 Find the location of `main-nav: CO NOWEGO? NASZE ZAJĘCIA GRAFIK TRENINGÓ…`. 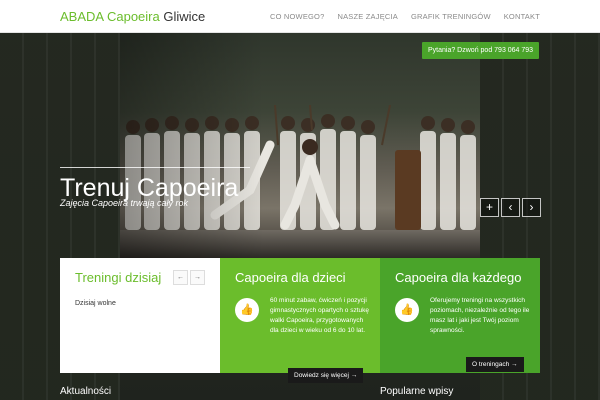

main-nav: CO NOWEGO? NASZE ZAJĘCIA GRAFIK TRENINGÓ… is located at coordinates (405, 16).